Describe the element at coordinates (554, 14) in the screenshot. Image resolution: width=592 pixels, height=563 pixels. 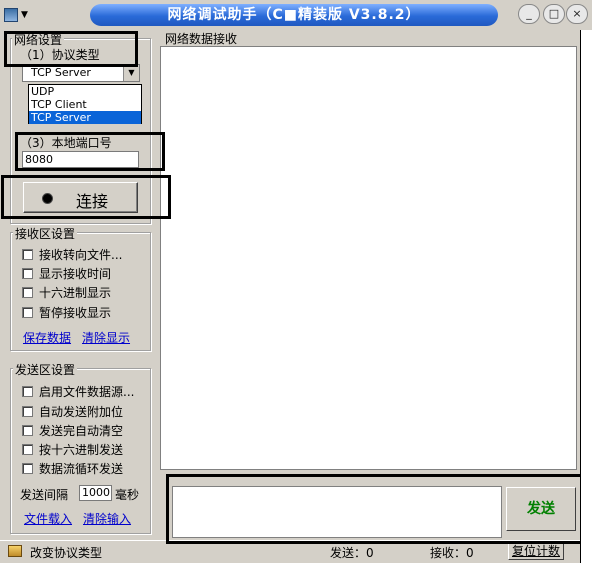
I see `maximize-button: □` at that location.